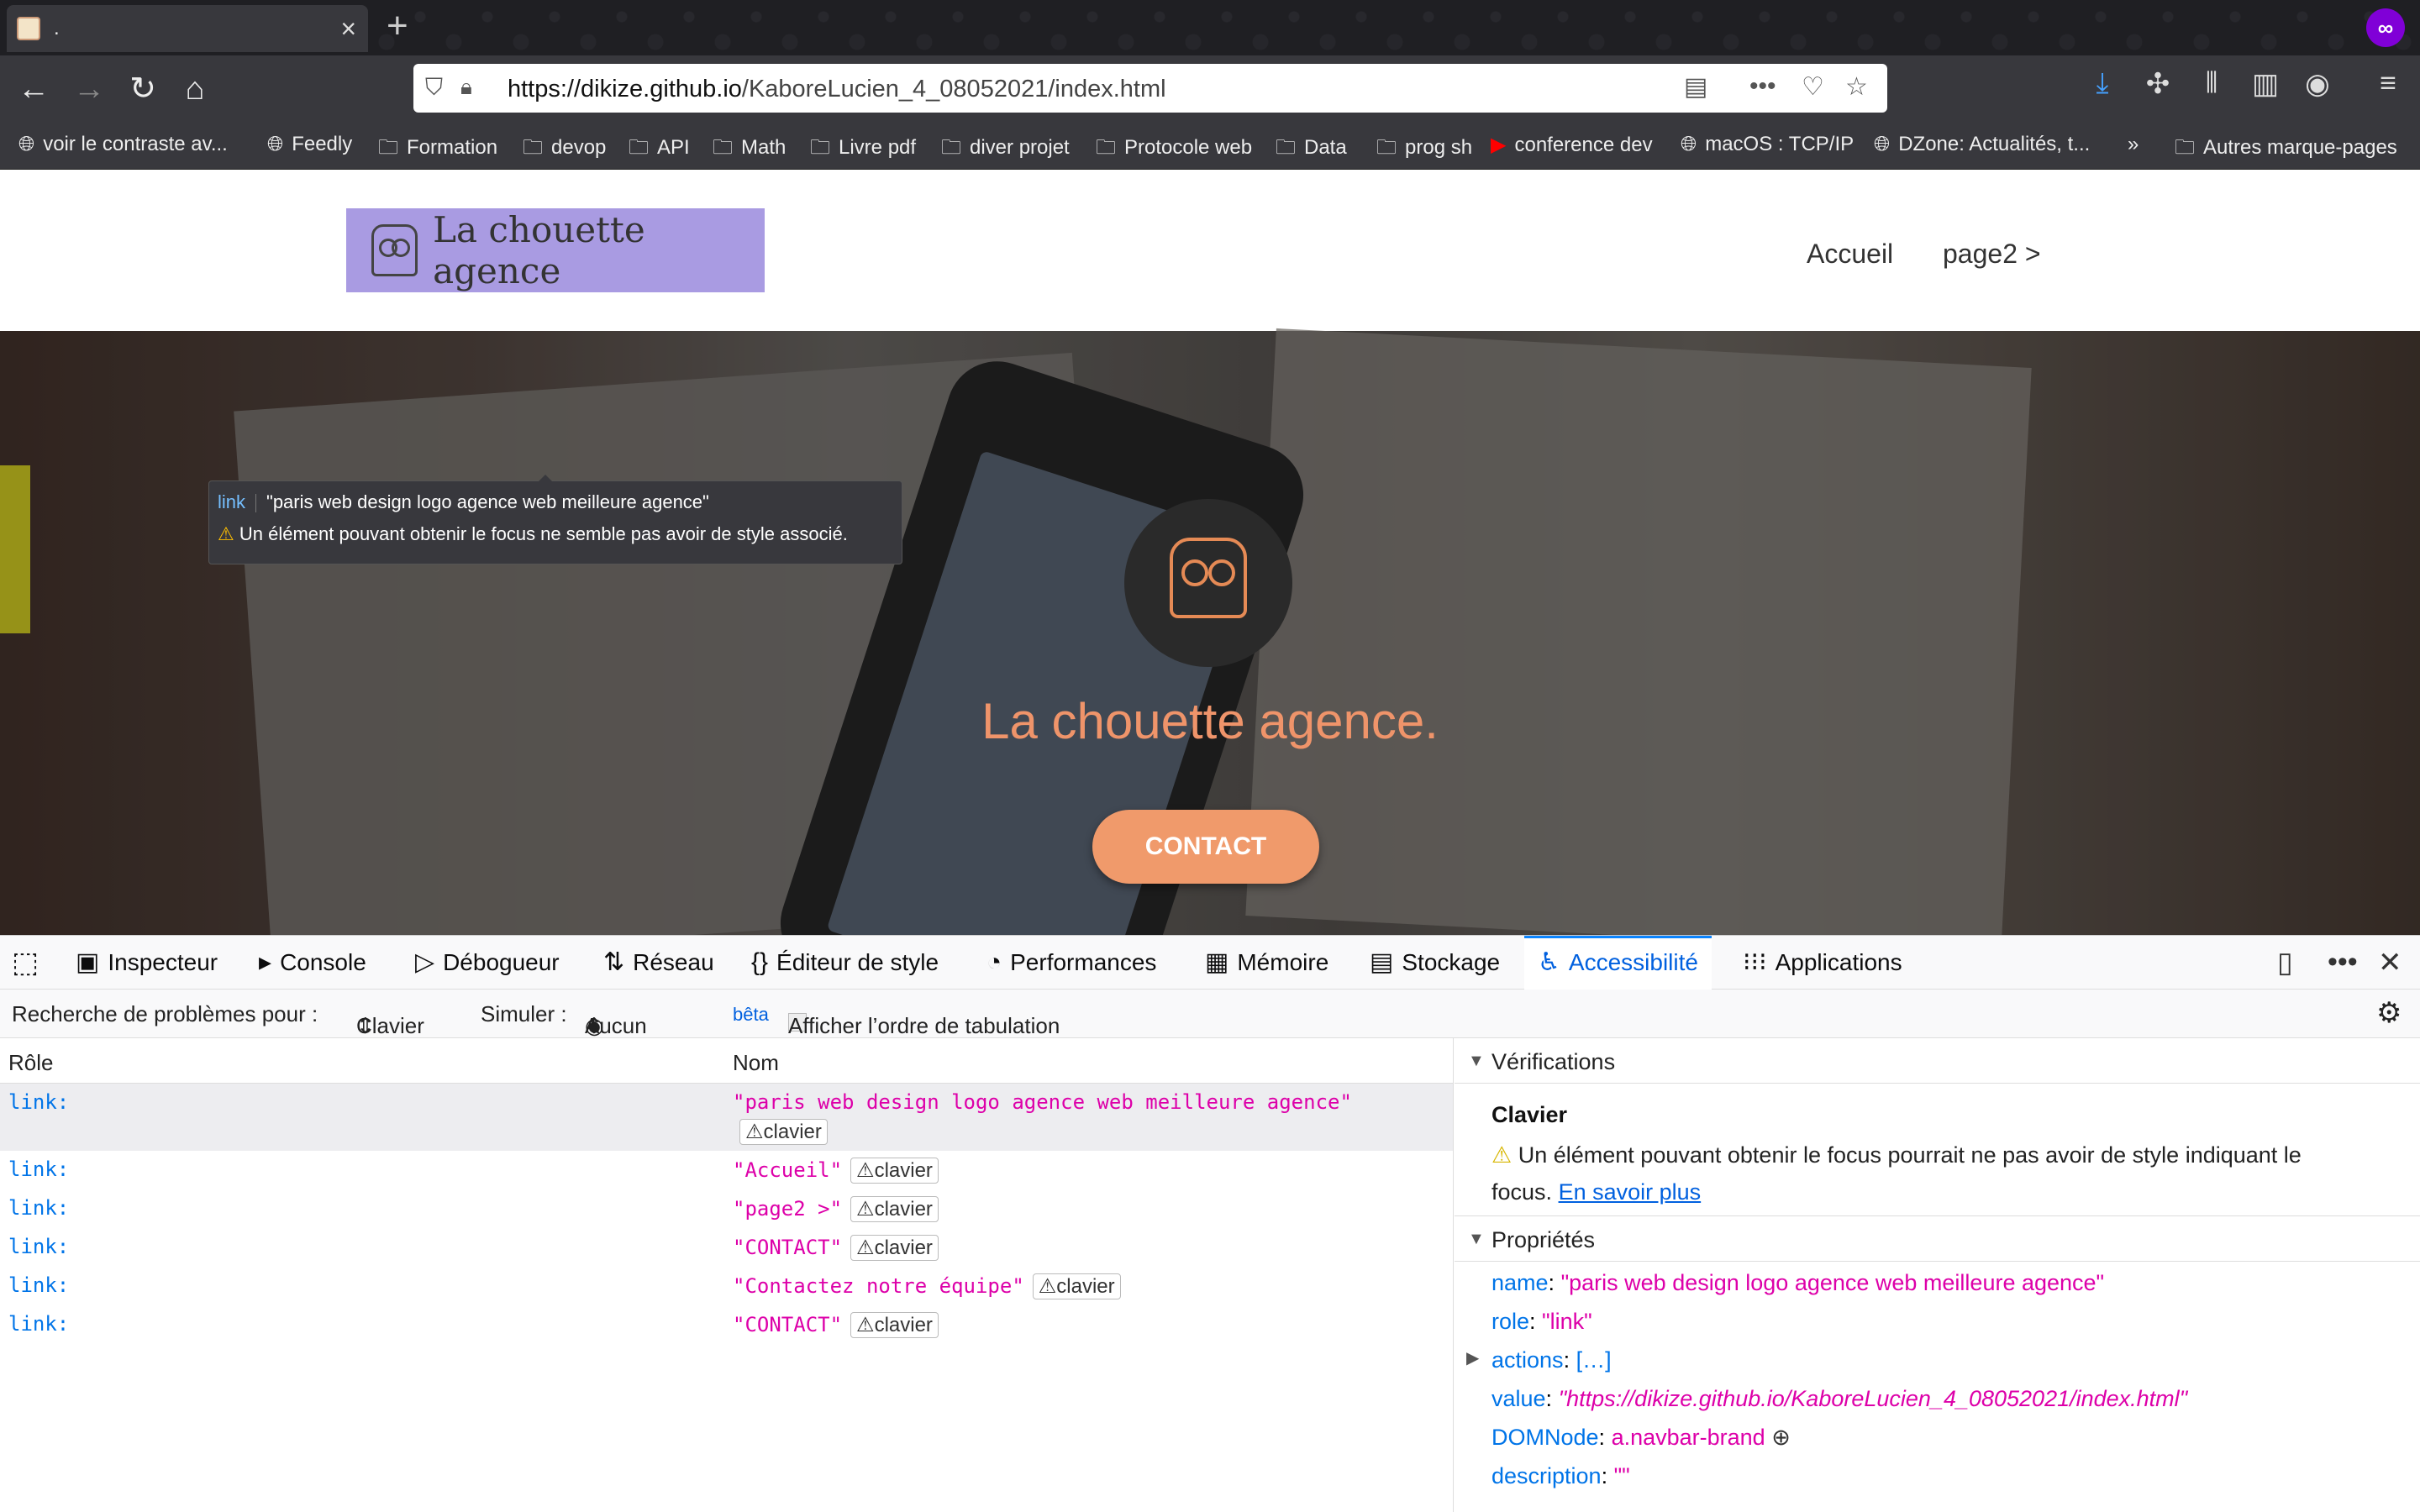  I want to click on extensions-icon: ✣, so click(2158, 84).